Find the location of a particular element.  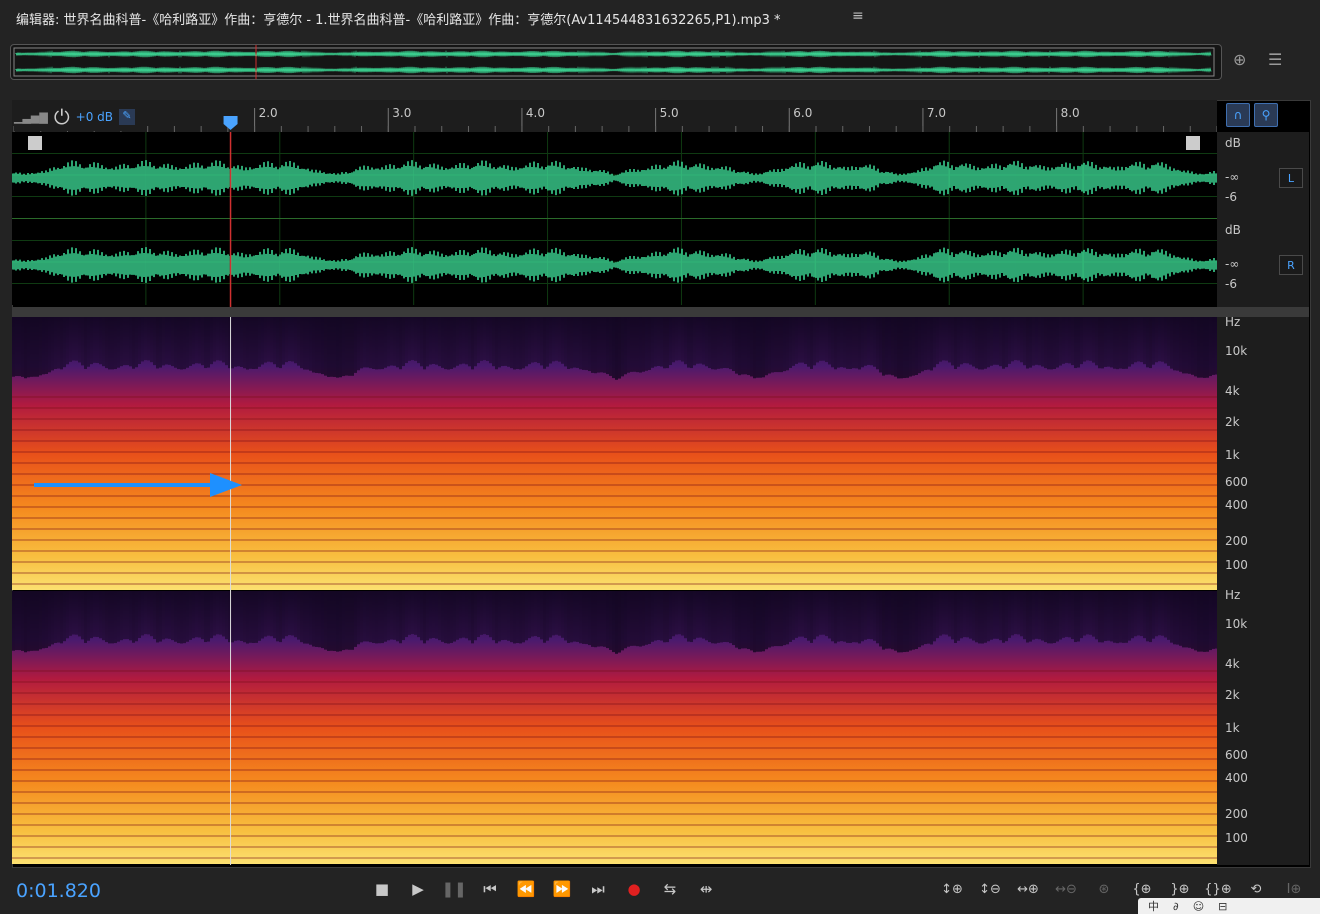

marker-pin-icon: ⚲ is located at coordinates (1266, 115).